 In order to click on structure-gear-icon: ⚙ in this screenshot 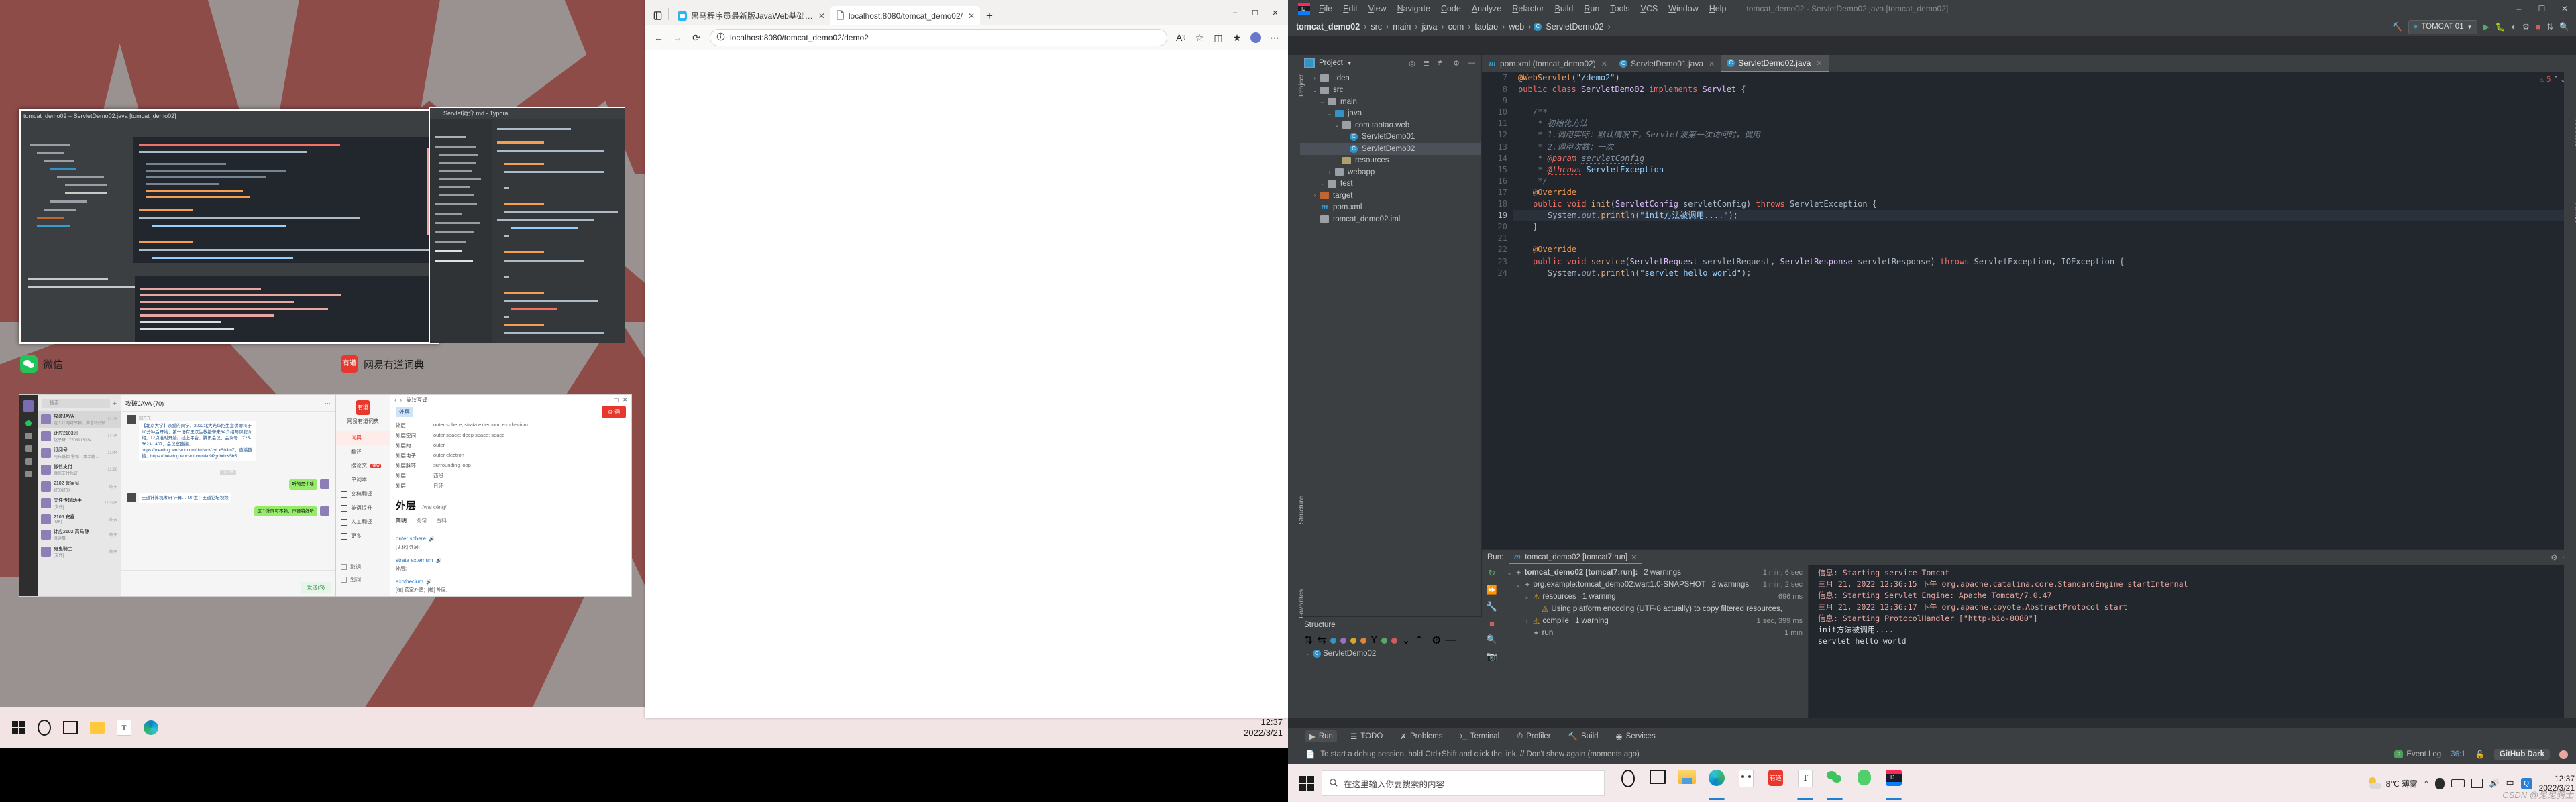, I will do `click(1436, 640)`.